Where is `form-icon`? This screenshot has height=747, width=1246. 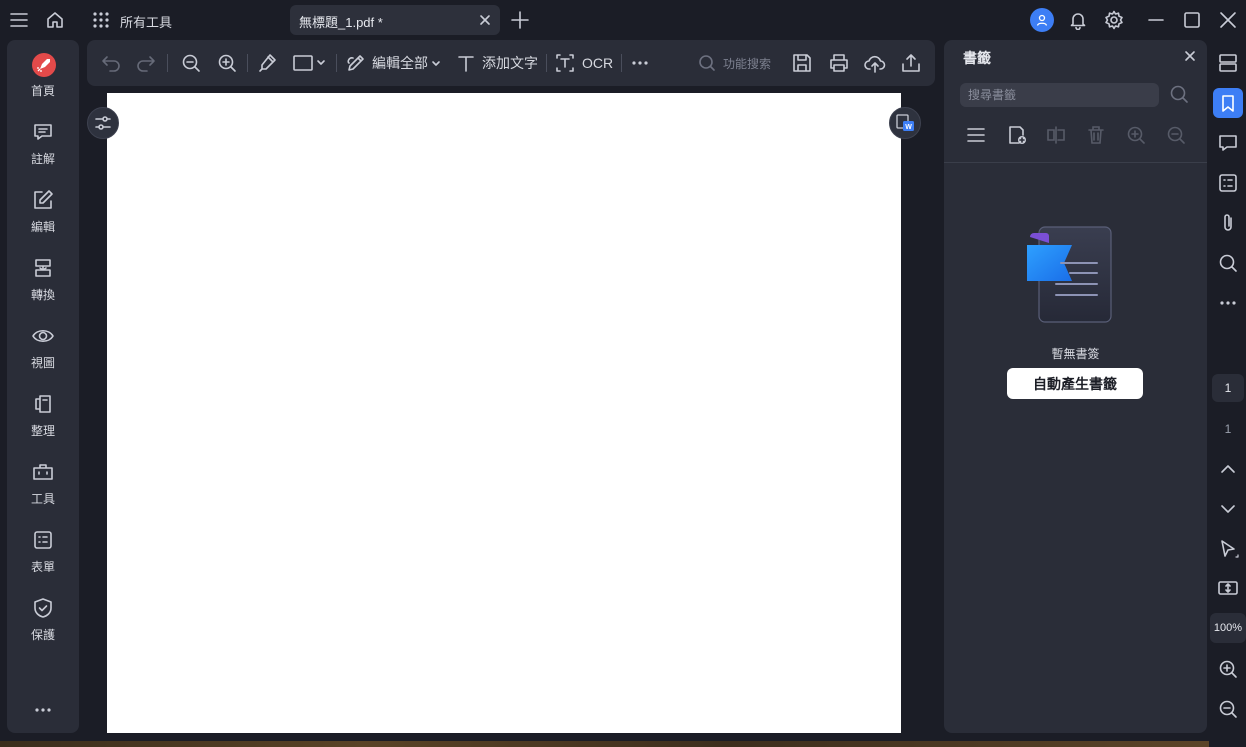 form-icon is located at coordinates (43, 540).